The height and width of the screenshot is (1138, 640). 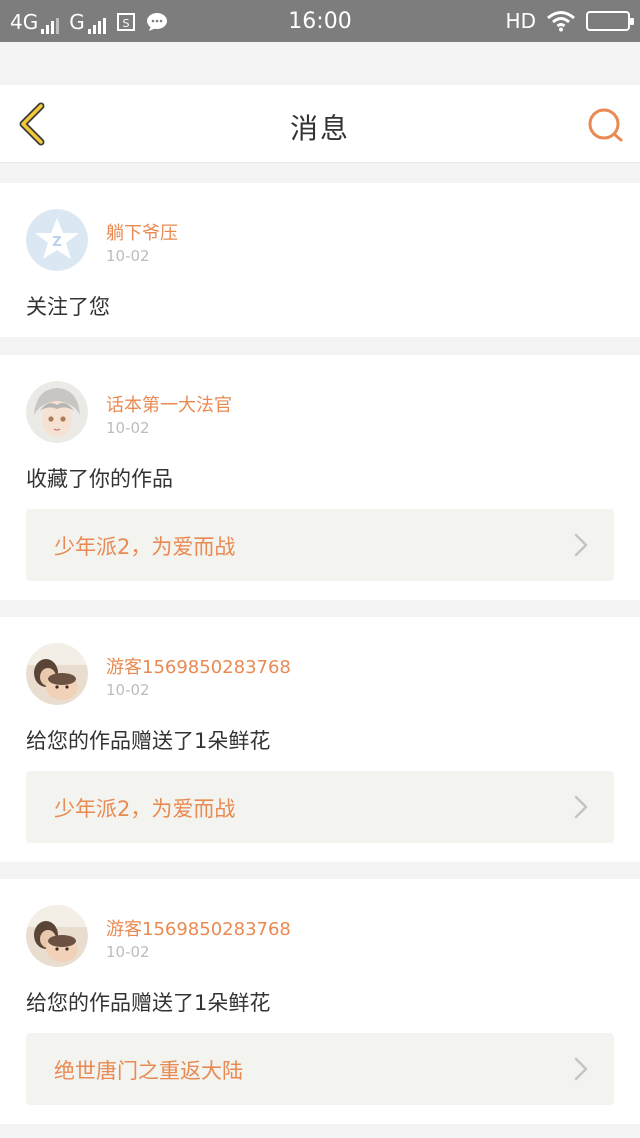 I want to click on status-right: HD, so click(x=569, y=21).